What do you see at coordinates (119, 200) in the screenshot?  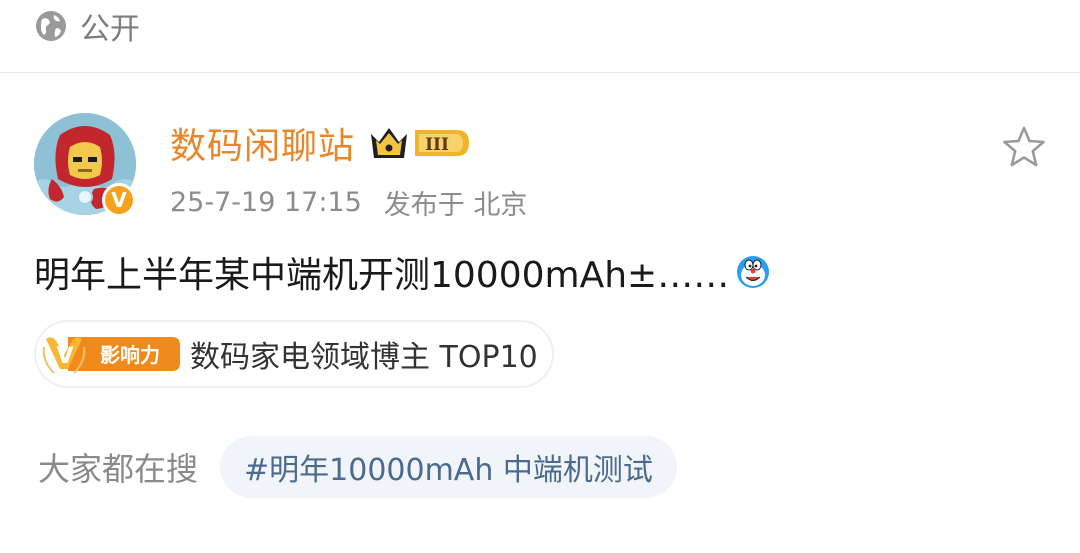 I see `verified-v-icon: V` at bounding box center [119, 200].